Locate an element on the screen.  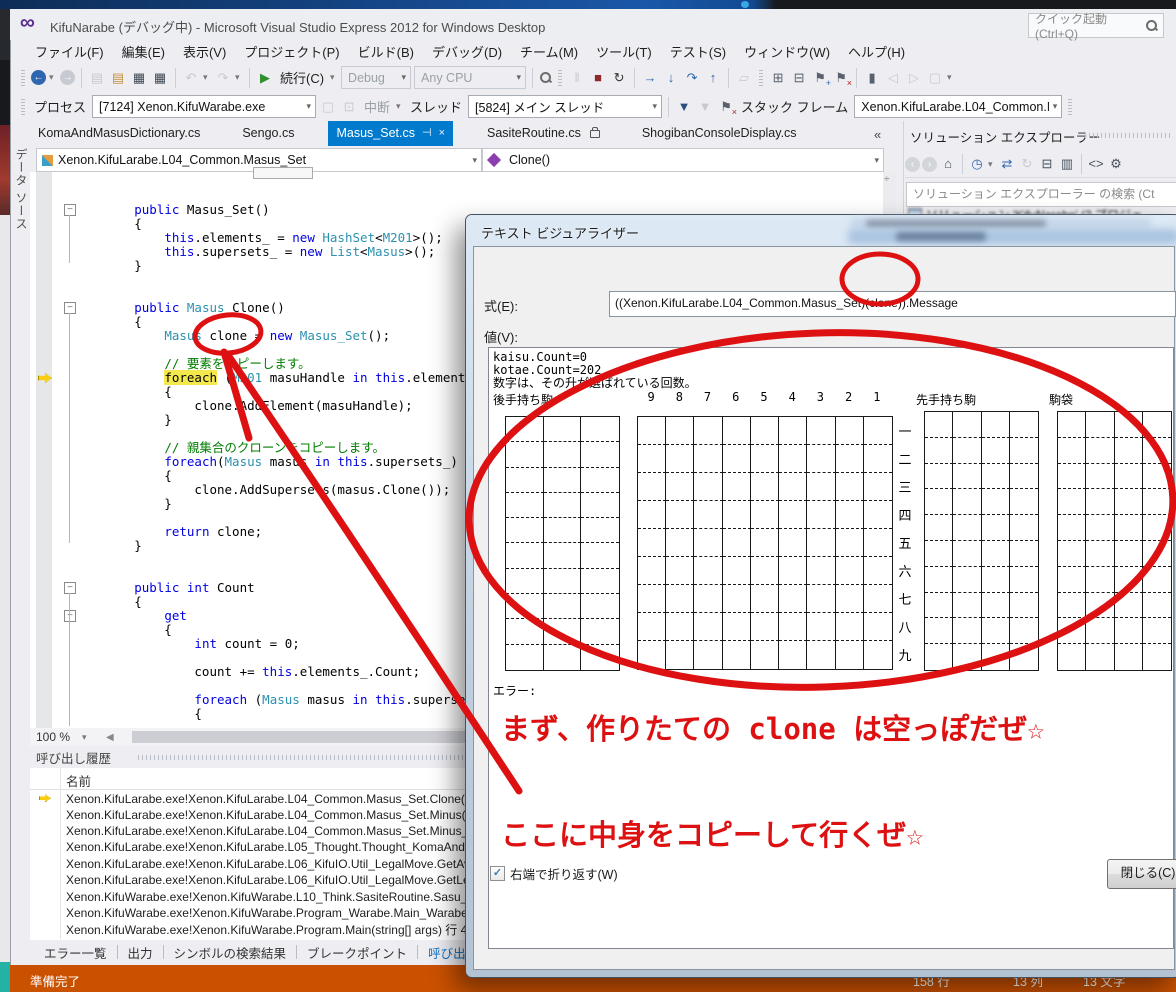
prev-bookmark-icon: ◁ is located at coordinates (893, 78).